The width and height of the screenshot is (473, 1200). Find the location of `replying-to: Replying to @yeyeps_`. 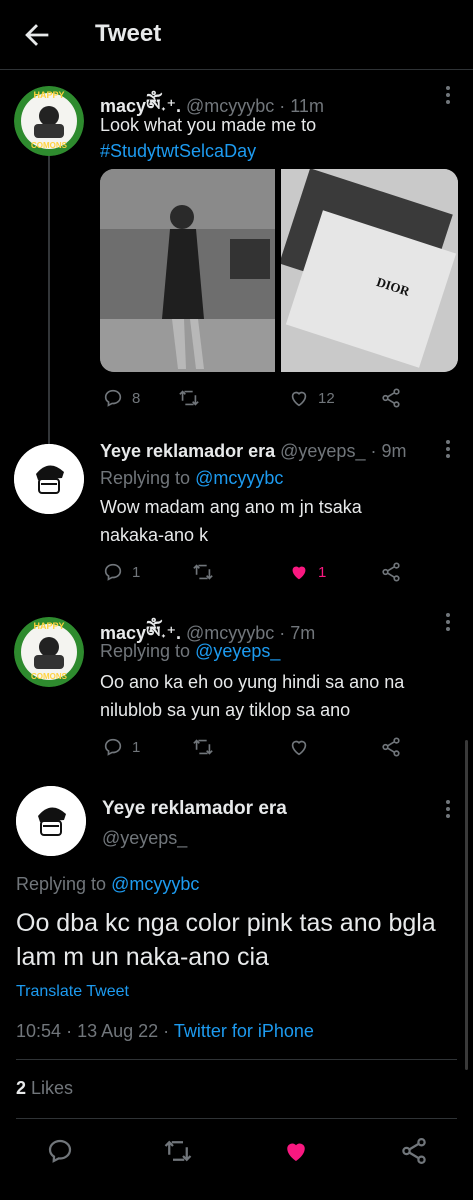

replying-to: Replying to @yeyeps_ is located at coordinates (190, 651).